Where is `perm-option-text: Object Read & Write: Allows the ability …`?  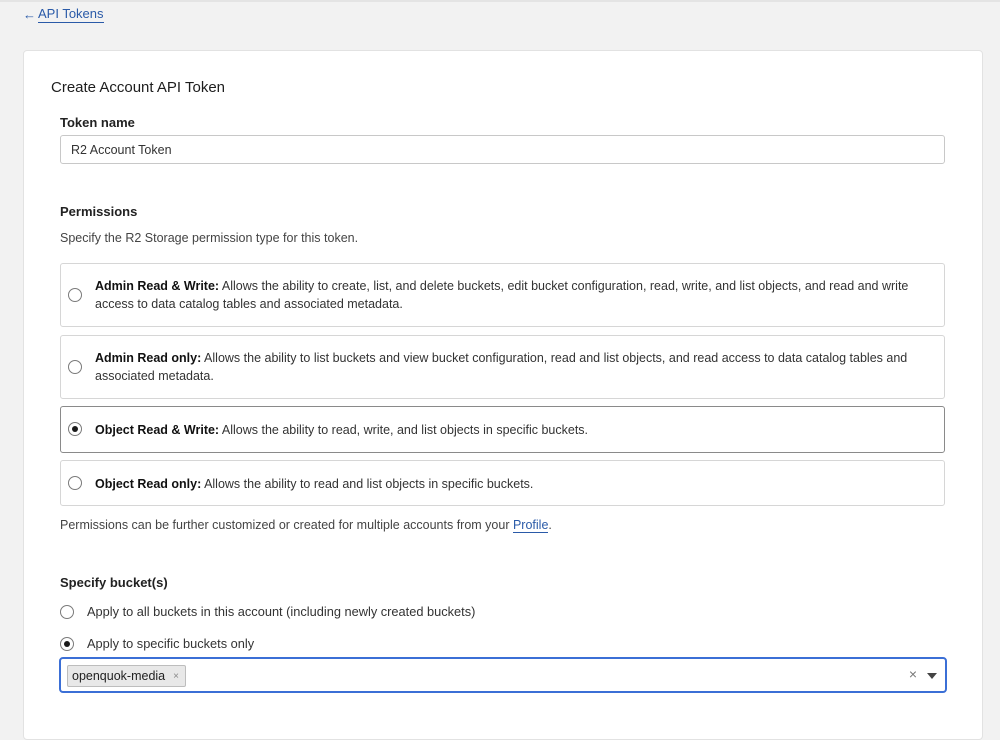
perm-option-text: Object Read & Write: Allows the ability … is located at coordinates (509, 430).